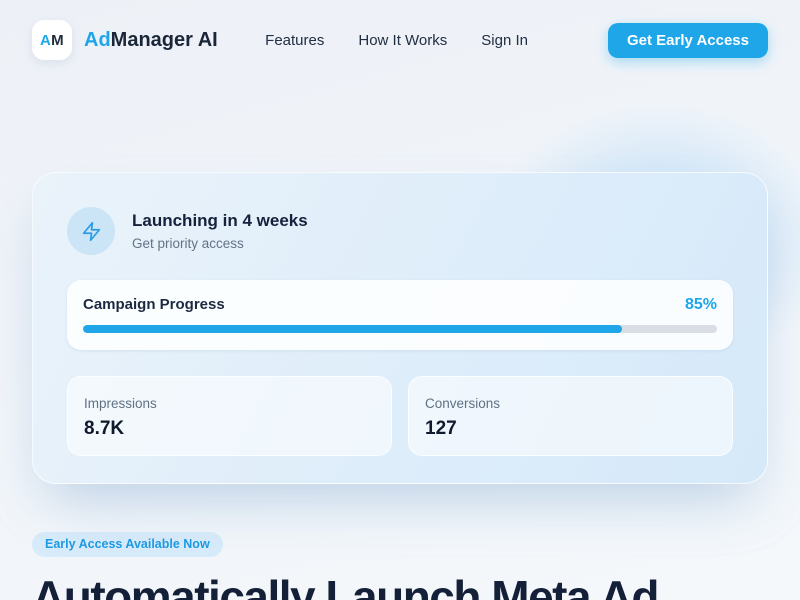 This screenshot has width=800, height=600. Describe the element at coordinates (104, 428) in the screenshot. I see `stat-value: 8.7K` at that location.